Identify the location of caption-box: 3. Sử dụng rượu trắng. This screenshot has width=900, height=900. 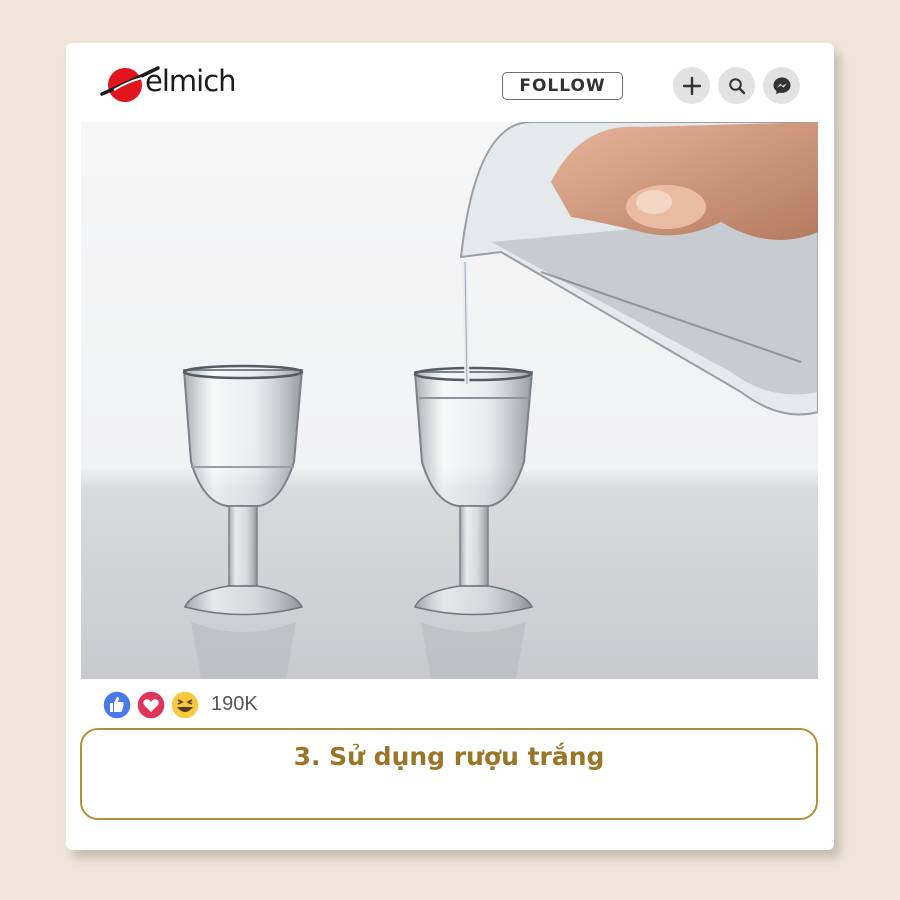
(449, 774).